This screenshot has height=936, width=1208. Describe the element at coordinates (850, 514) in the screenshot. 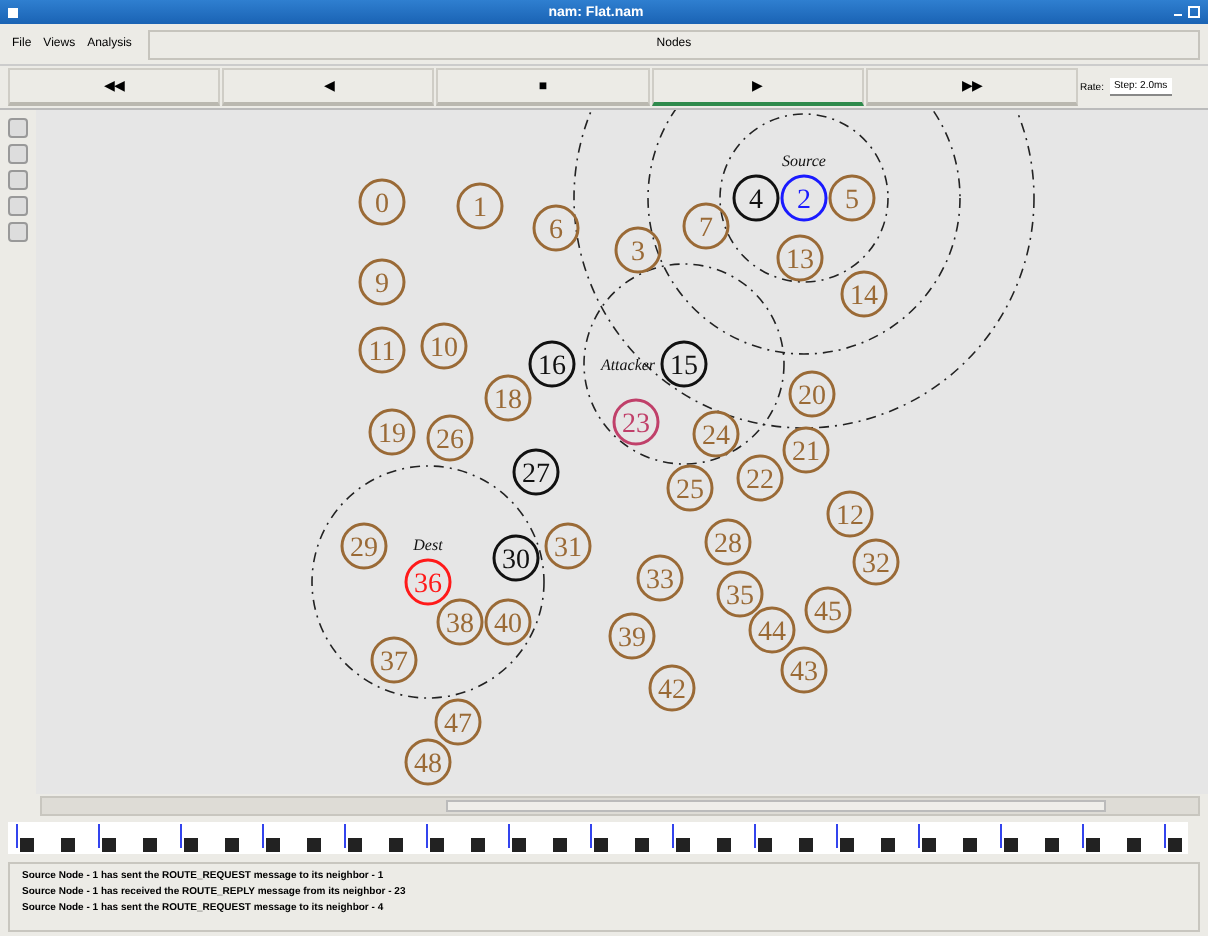

I see `network-node: 12` at that location.